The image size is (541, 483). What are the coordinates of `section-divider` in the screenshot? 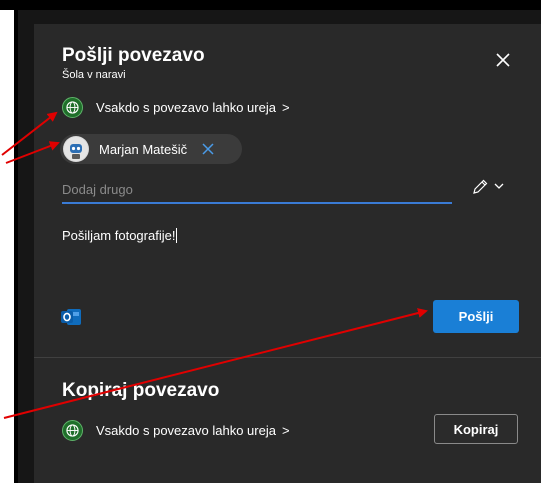 It's located at (287, 357).